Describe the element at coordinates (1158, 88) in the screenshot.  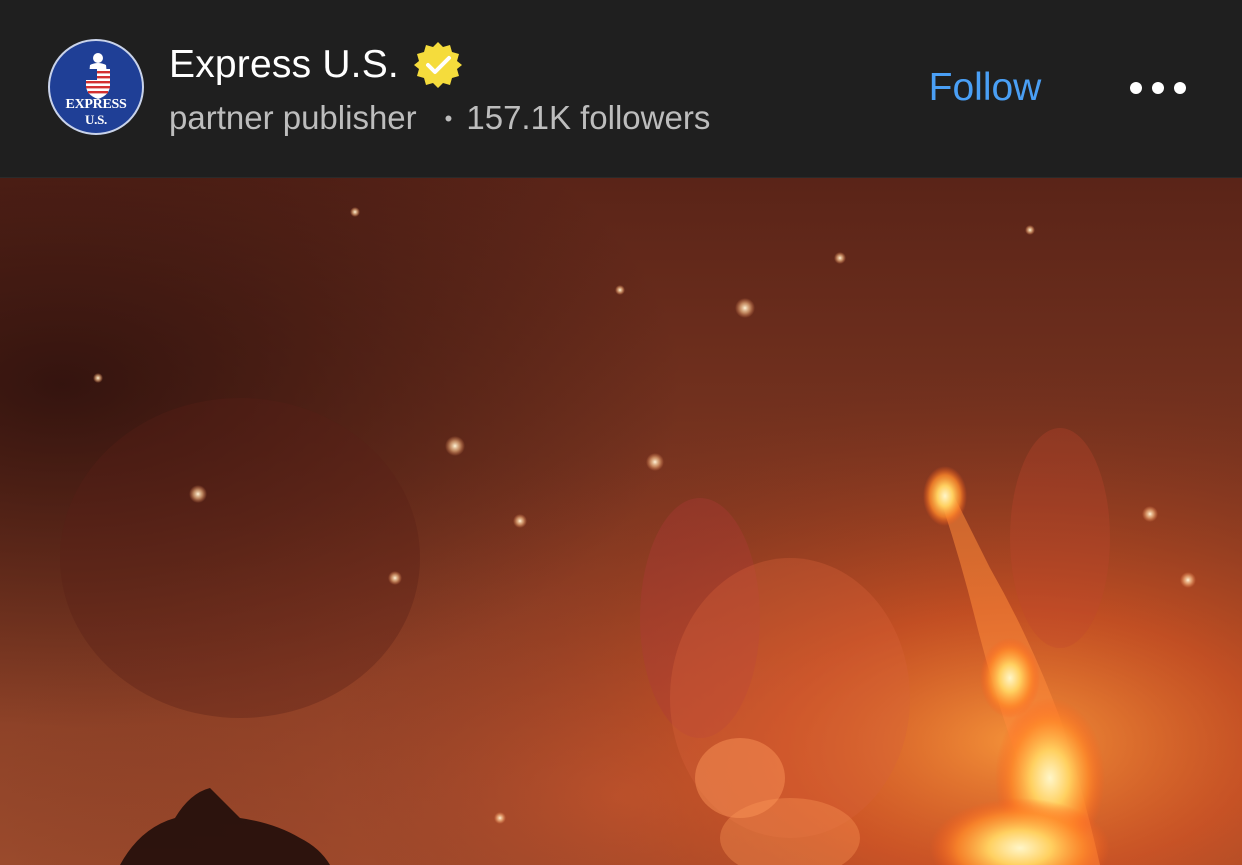
I see `more-options-icon` at that location.